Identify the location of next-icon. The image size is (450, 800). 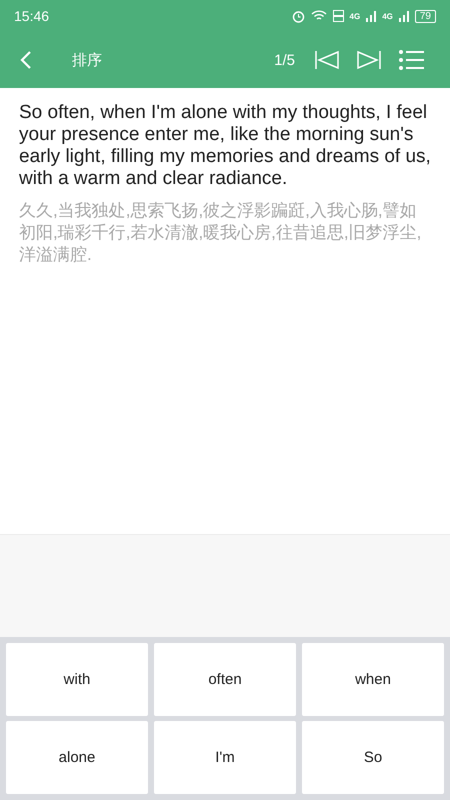
(369, 60).